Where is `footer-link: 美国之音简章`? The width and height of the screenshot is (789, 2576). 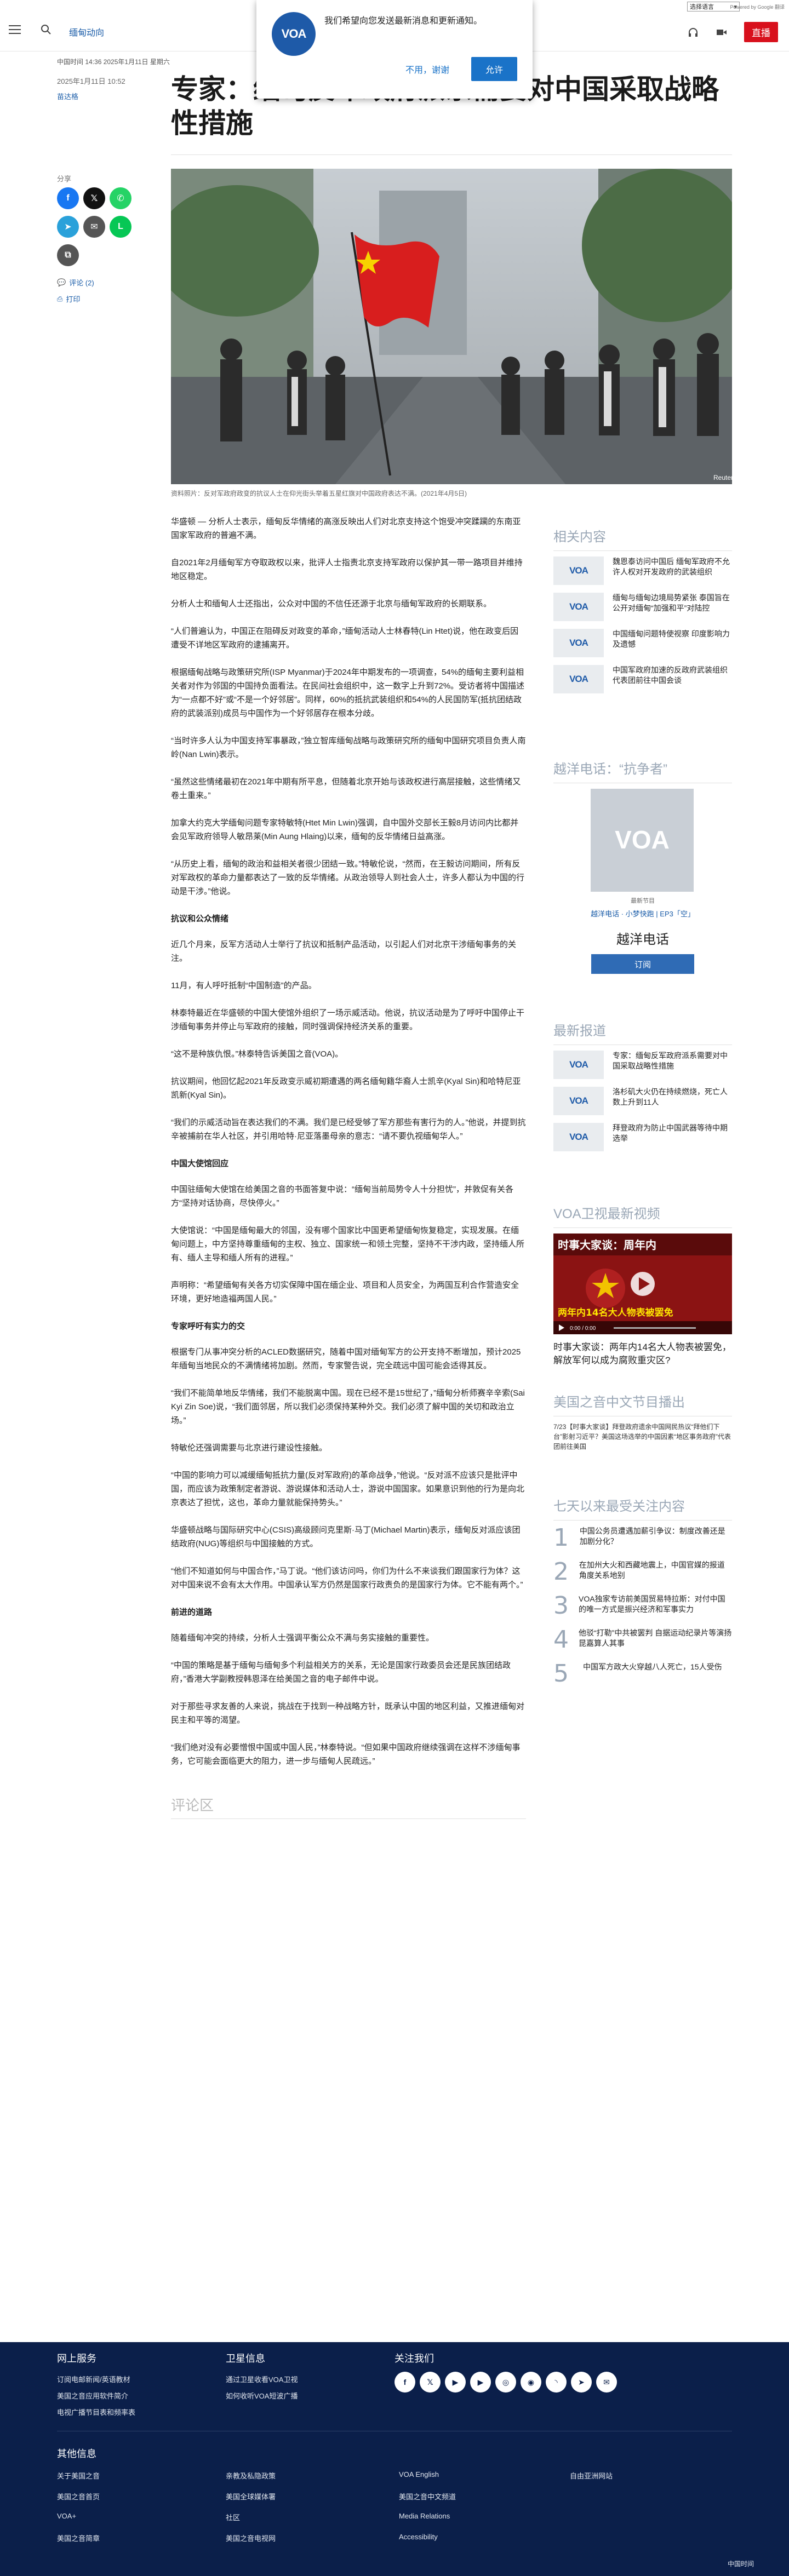
footer-link: 美国之音简章 is located at coordinates (79, 2538).